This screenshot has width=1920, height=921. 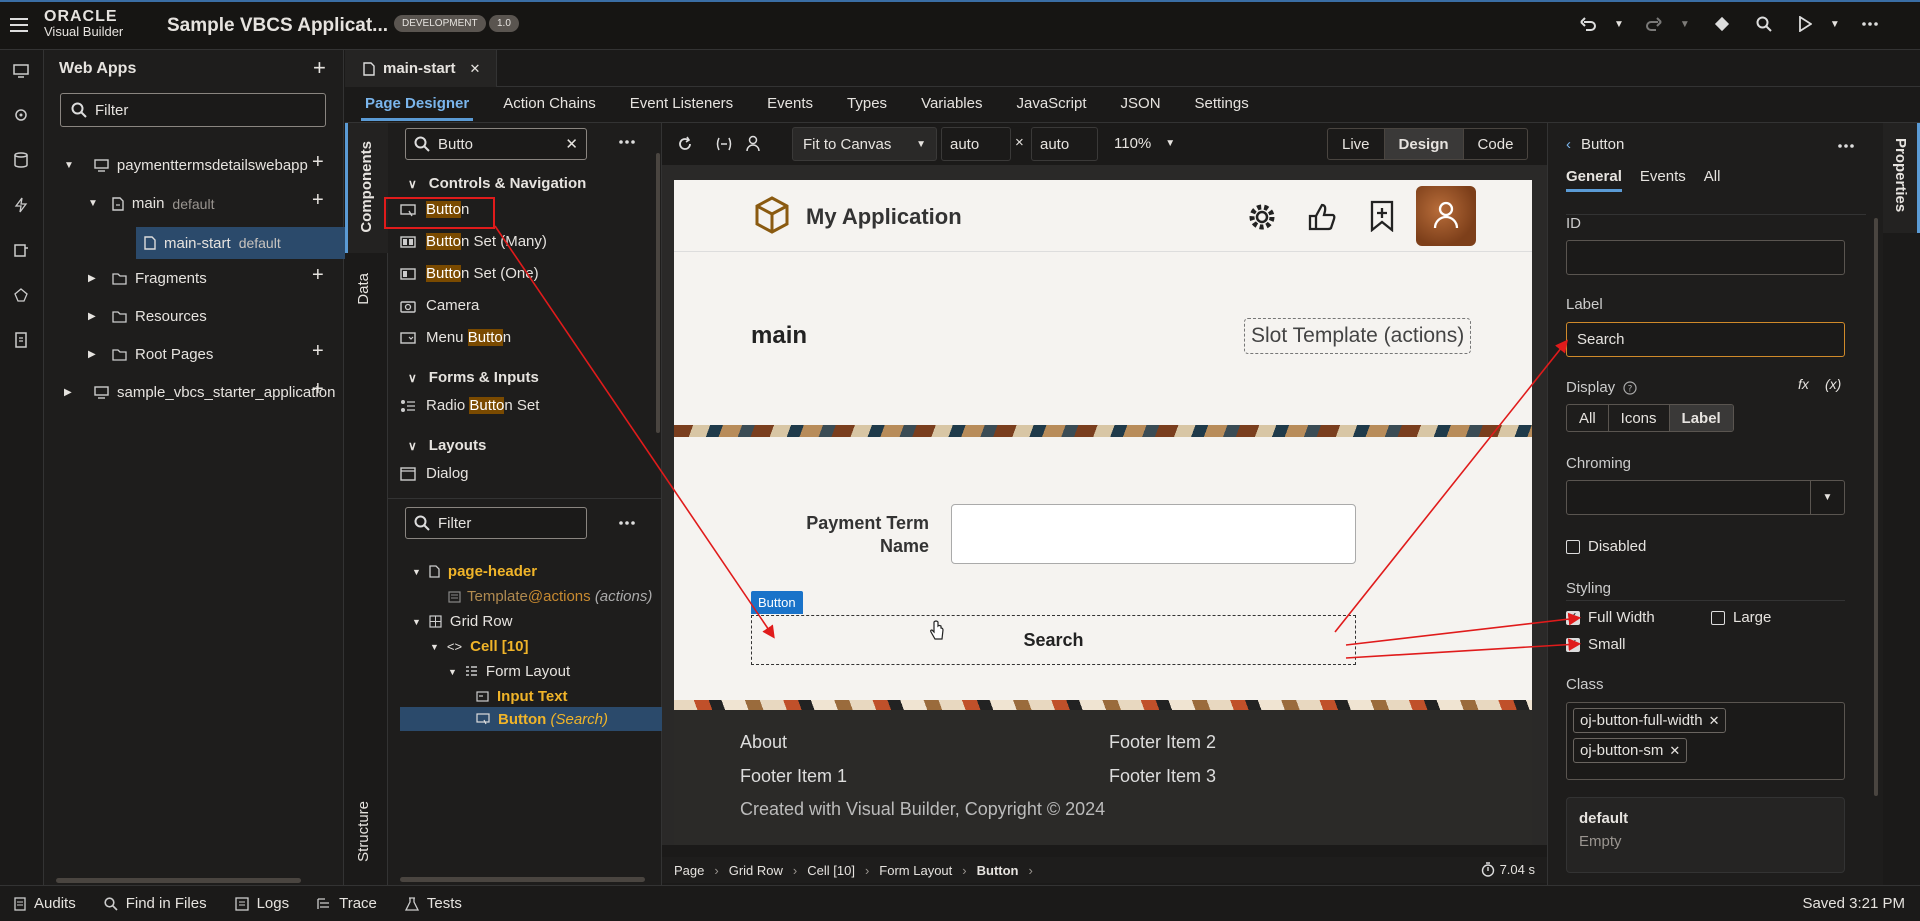 What do you see at coordinates (1573, 617) in the screenshot?
I see `checkbox-checked-icon: ✓` at bounding box center [1573, 617].